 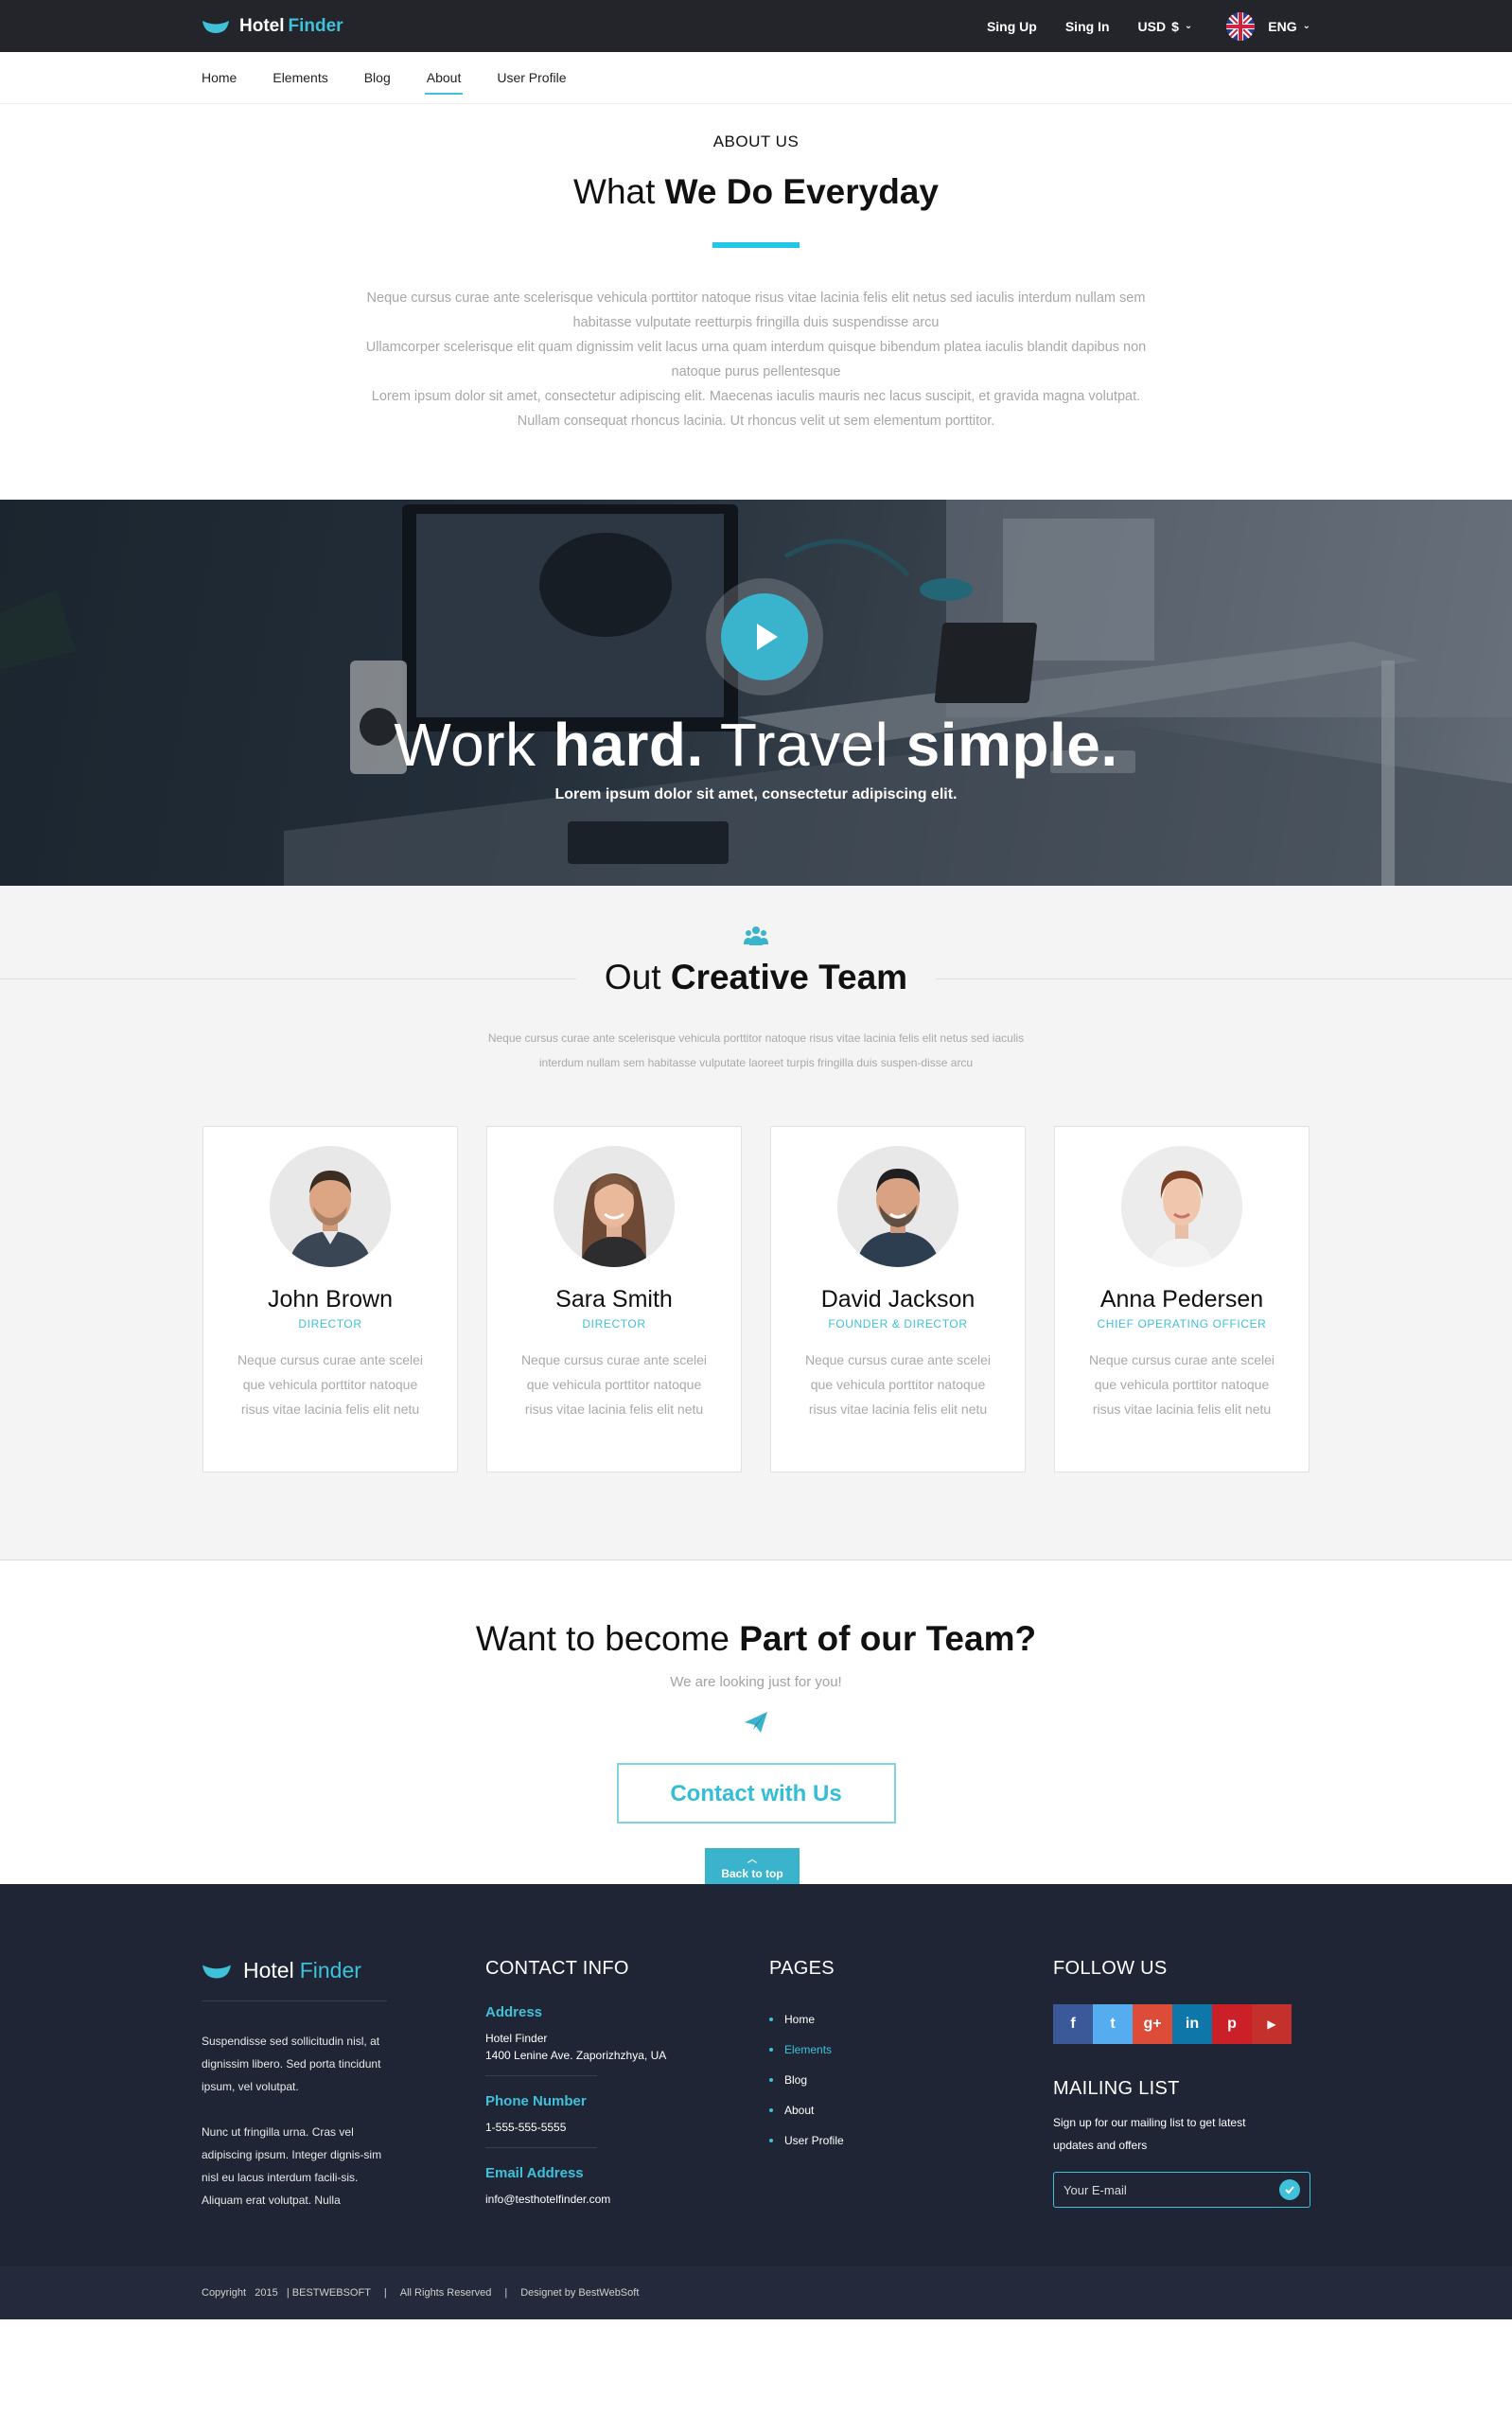 What do you see at coordinates (534, 2173) in the screenshot?
I see `email-label: Email Address` at bounding box center [534, 2173].